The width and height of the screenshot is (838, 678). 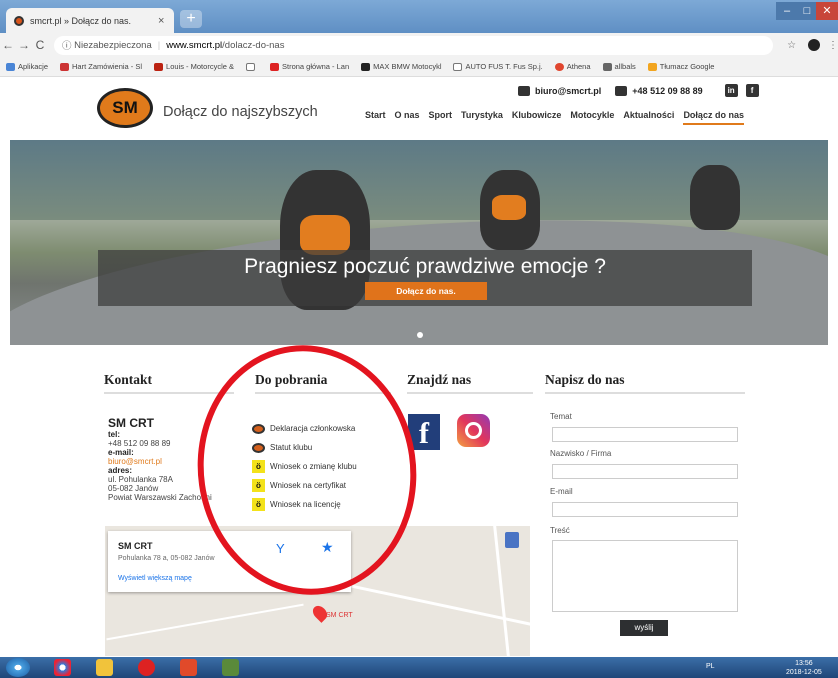 I want to click on menu-item-klubowicze: Klubowicze, so click(x=537, y=117).